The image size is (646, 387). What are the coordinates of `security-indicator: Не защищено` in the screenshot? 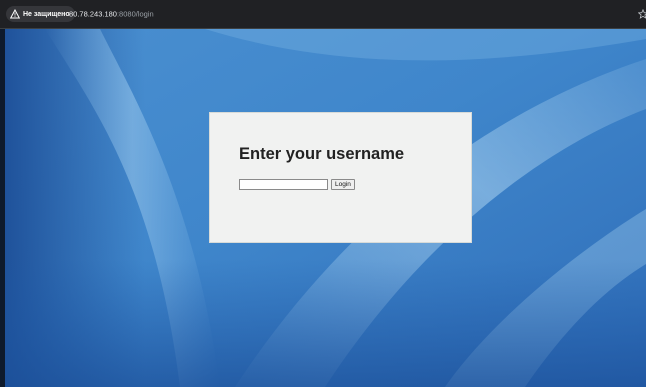 It's located at (40, 14).